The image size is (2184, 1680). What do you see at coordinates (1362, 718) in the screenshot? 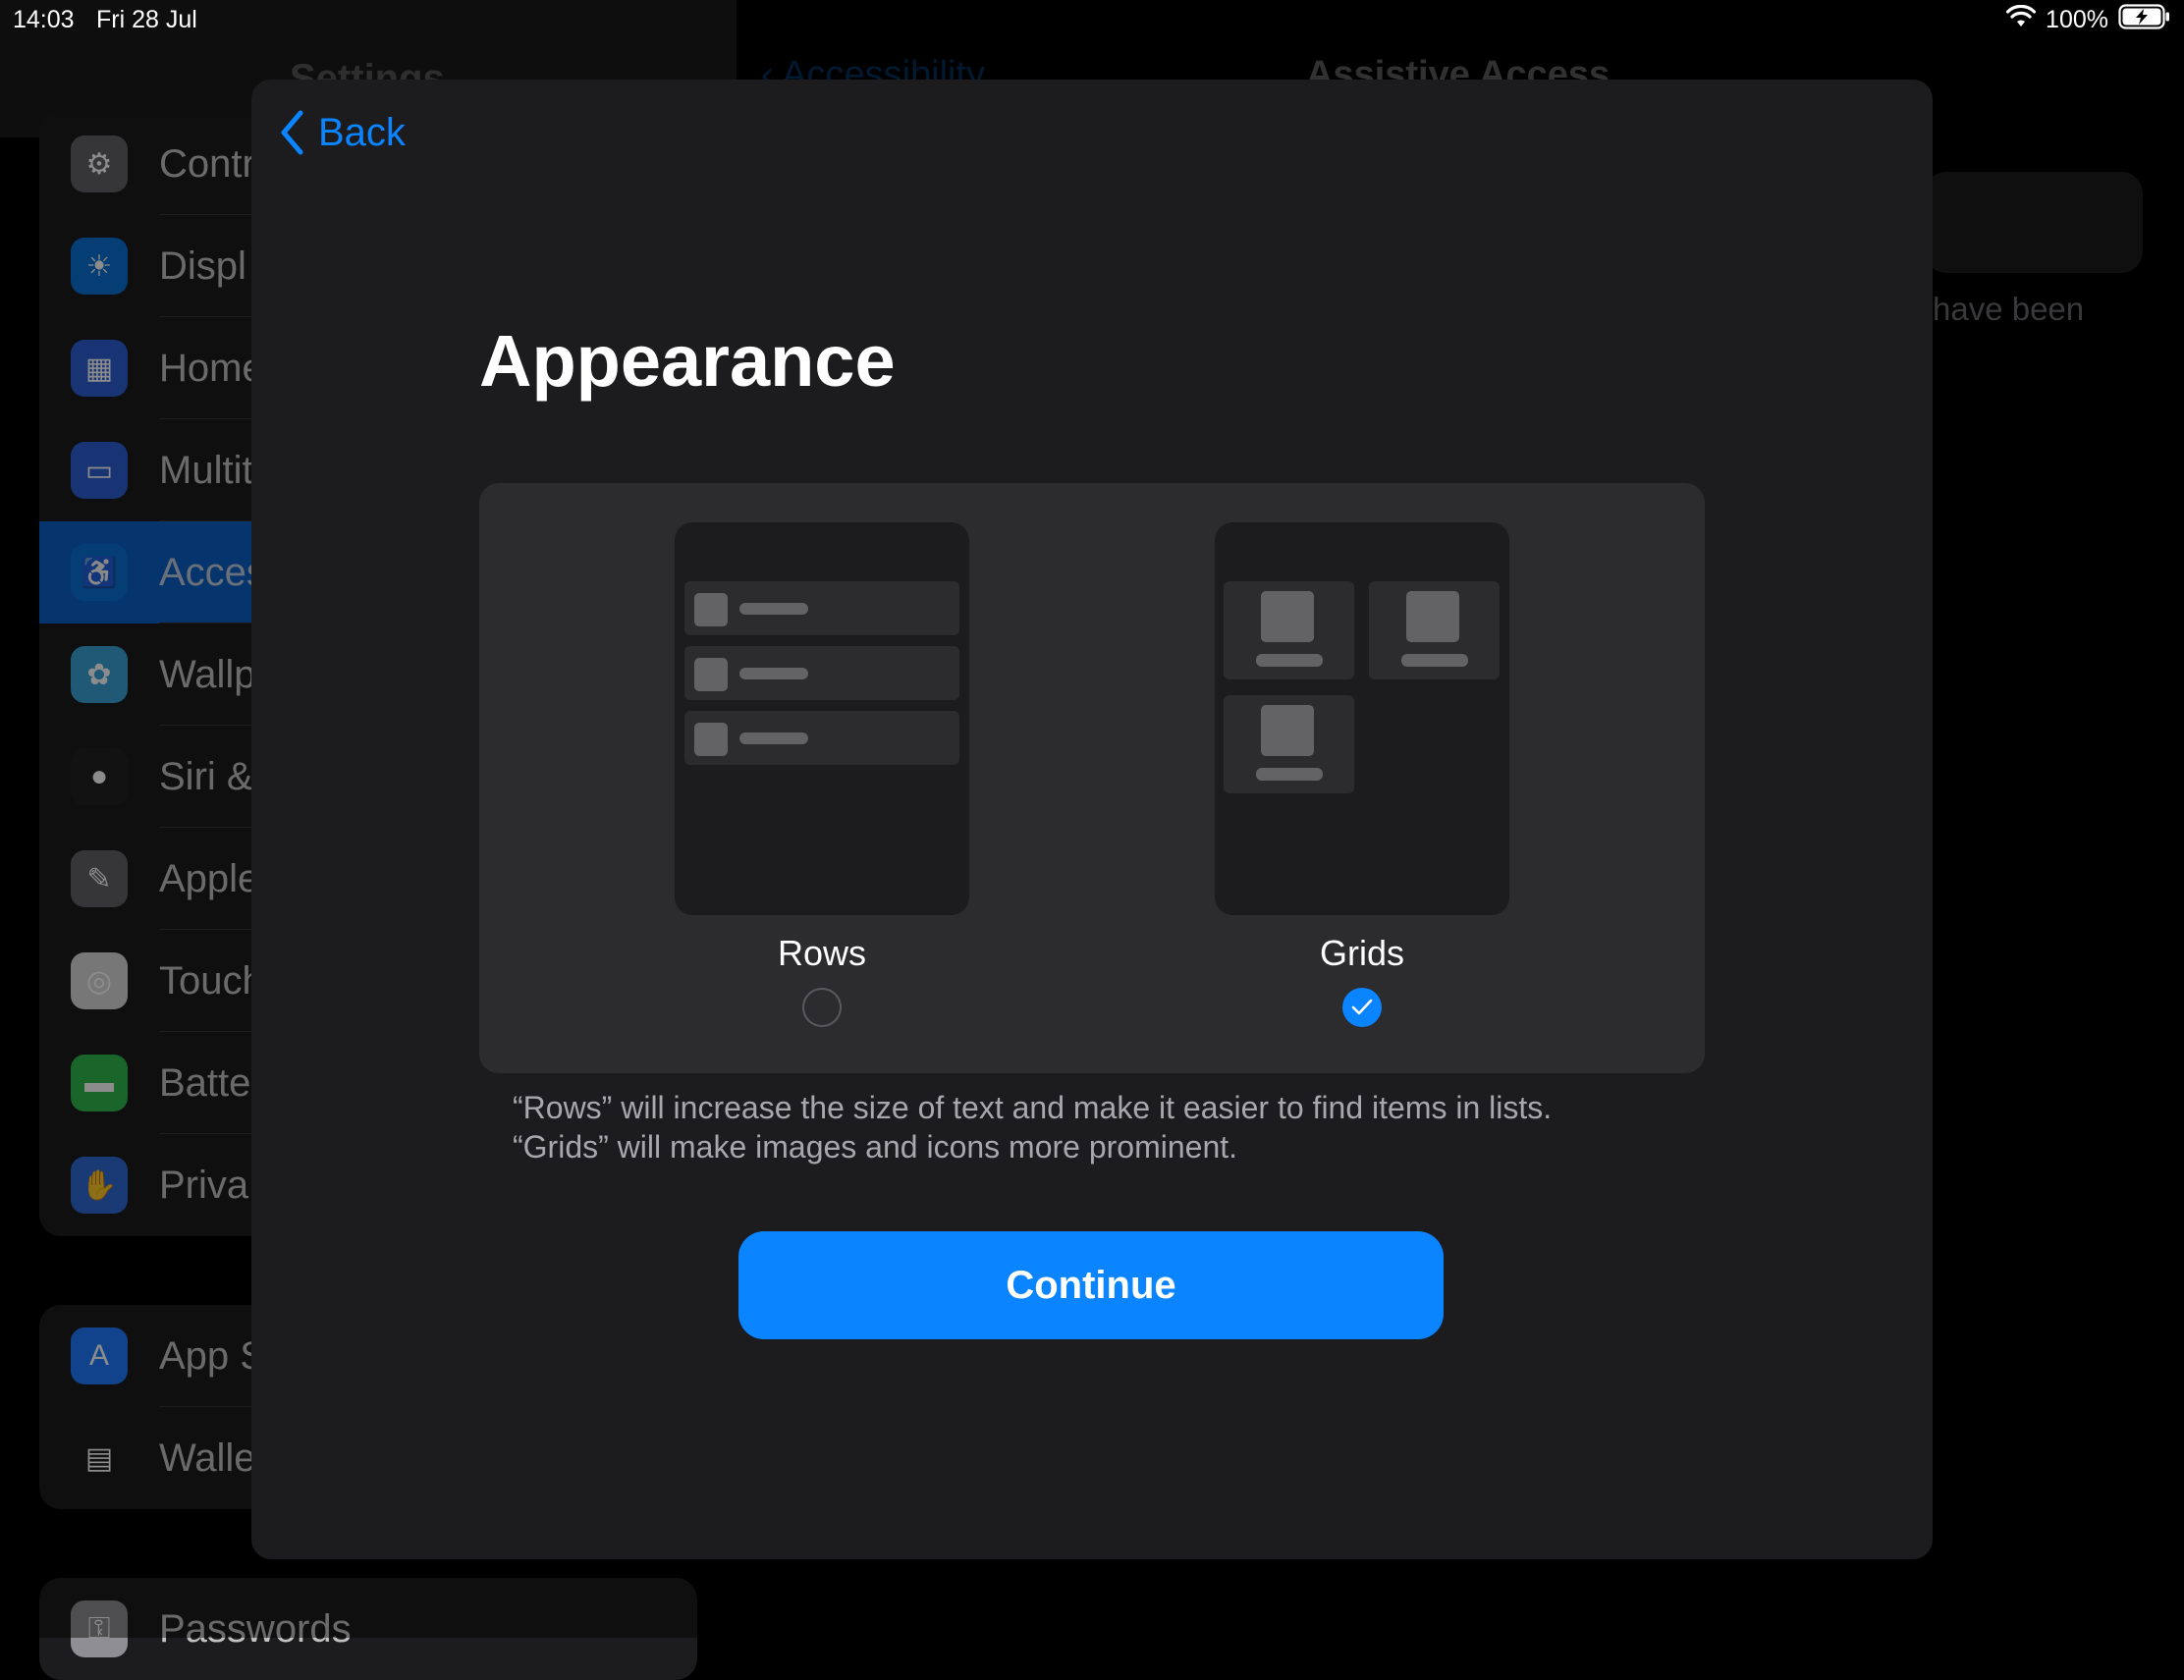
I see `grids-preview` at bounding box center [1362, 718].